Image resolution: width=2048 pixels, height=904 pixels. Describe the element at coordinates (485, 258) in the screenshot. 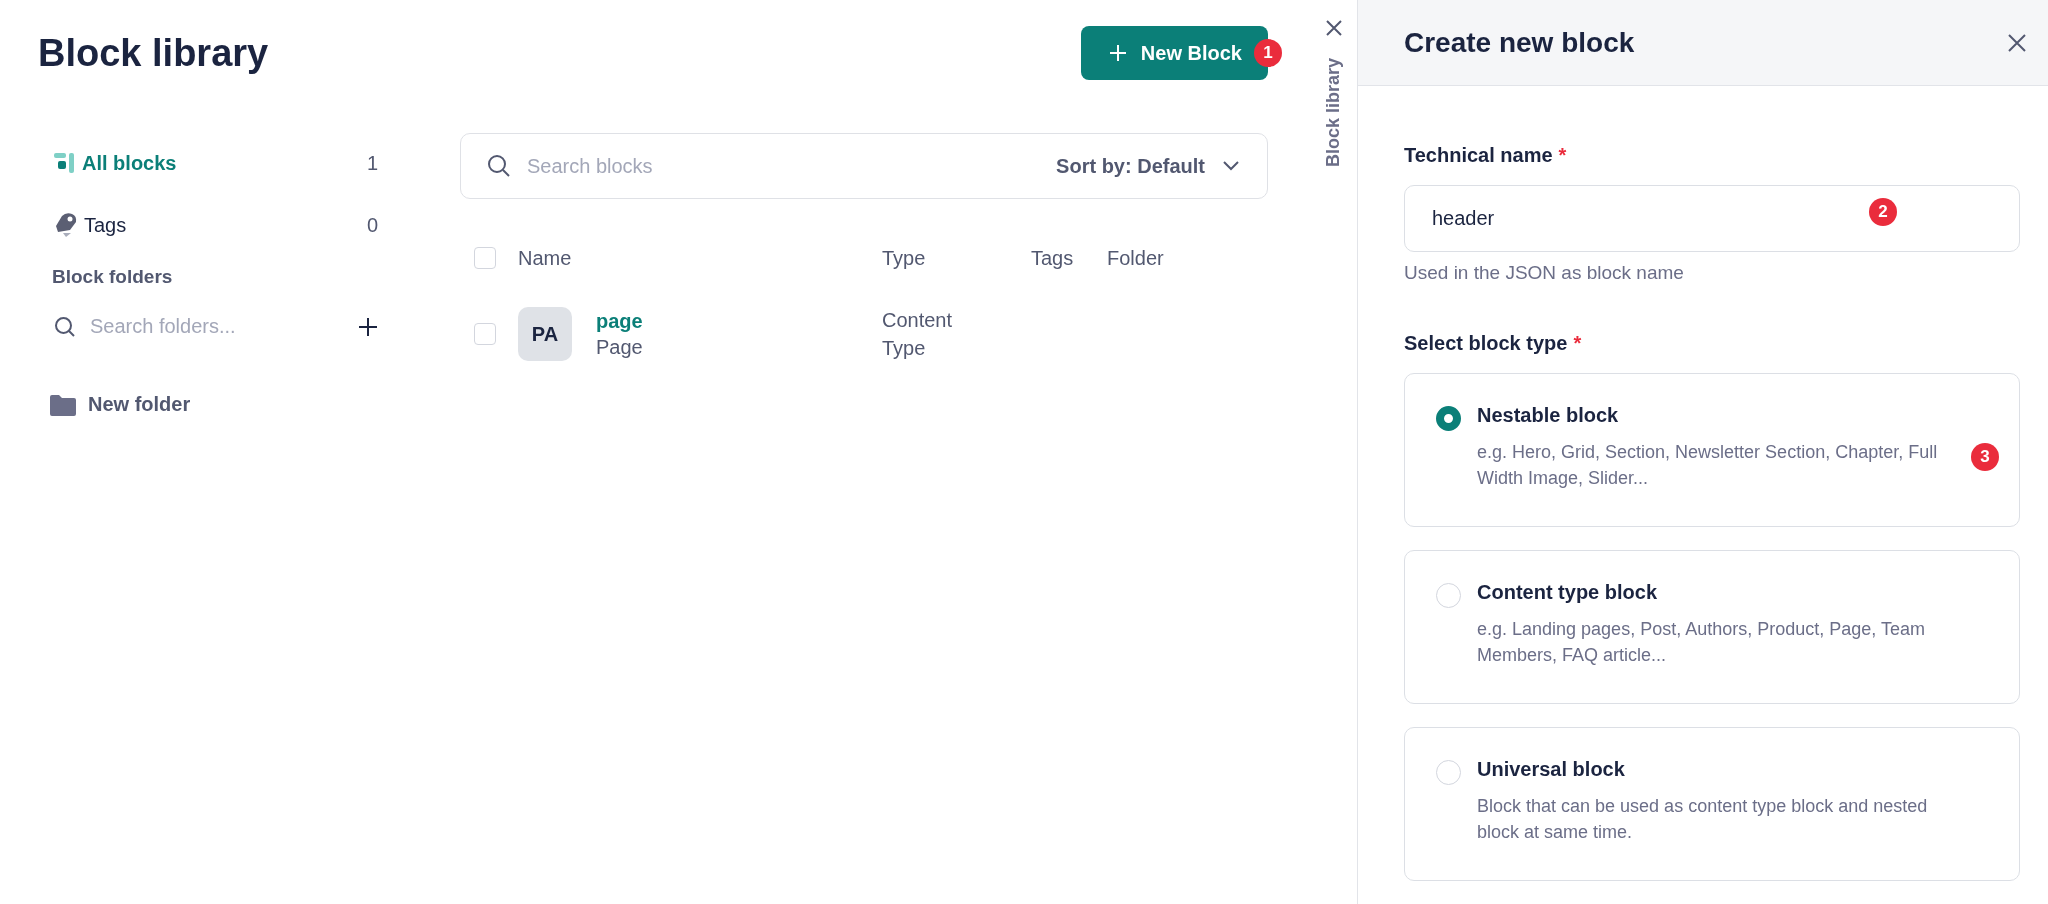

I see `select-all-checkbox` at that location.